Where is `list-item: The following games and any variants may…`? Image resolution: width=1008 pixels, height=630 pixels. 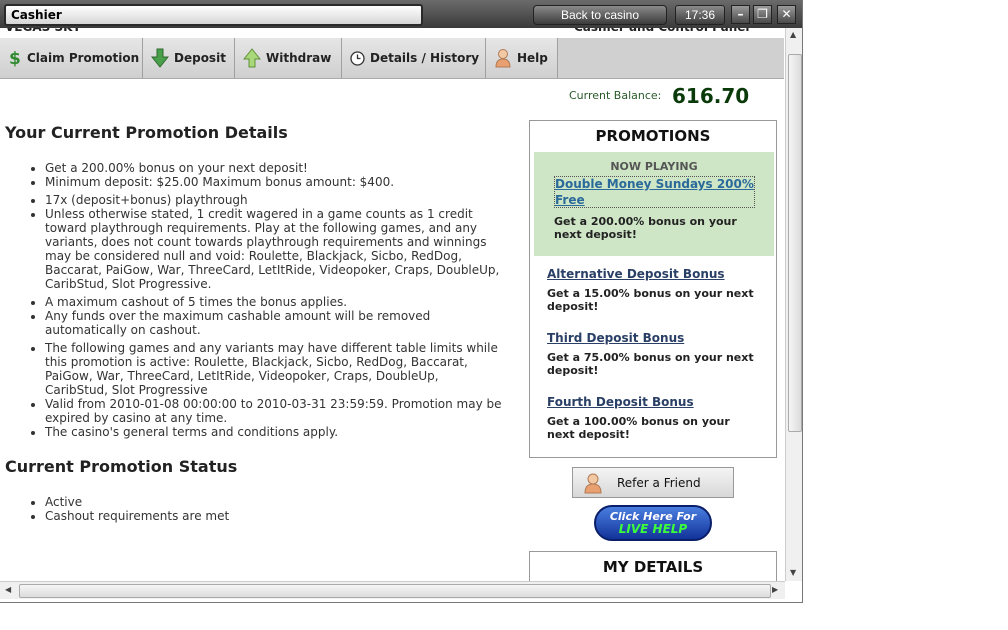
list-item: The following games and any variants may… is located at coordinates (275, 369).